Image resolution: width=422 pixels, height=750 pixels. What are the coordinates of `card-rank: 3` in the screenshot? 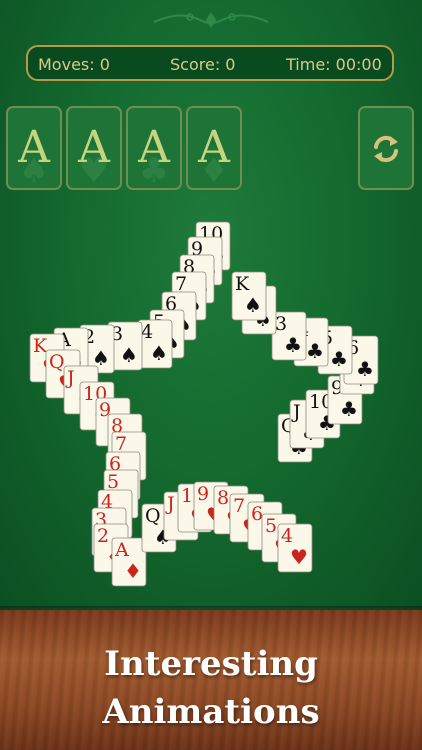 It's located at (281, 324).